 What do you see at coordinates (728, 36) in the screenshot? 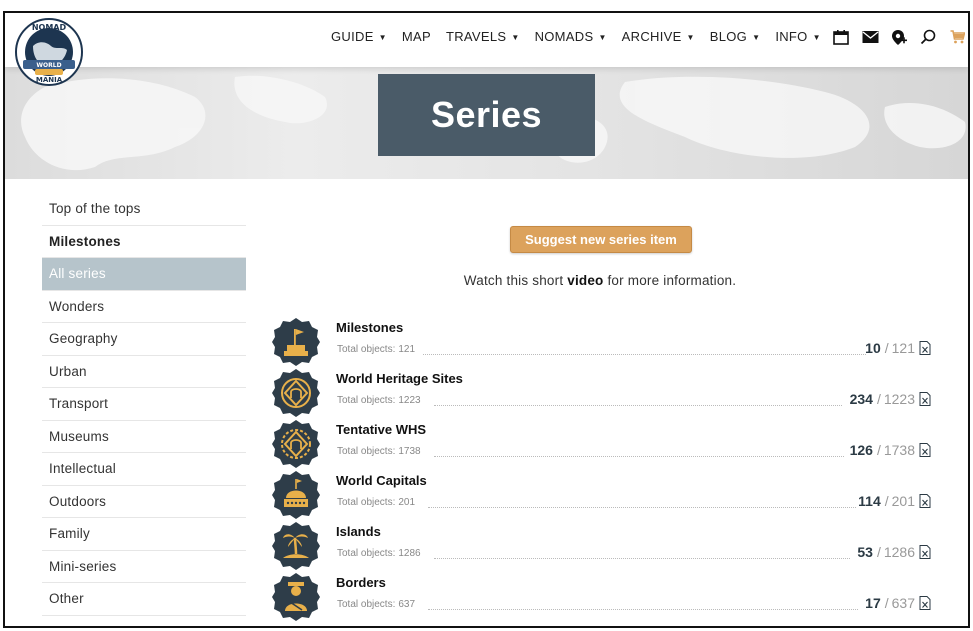
I see `nav-blog-label: BLOG` at bounding box center [728, 36].